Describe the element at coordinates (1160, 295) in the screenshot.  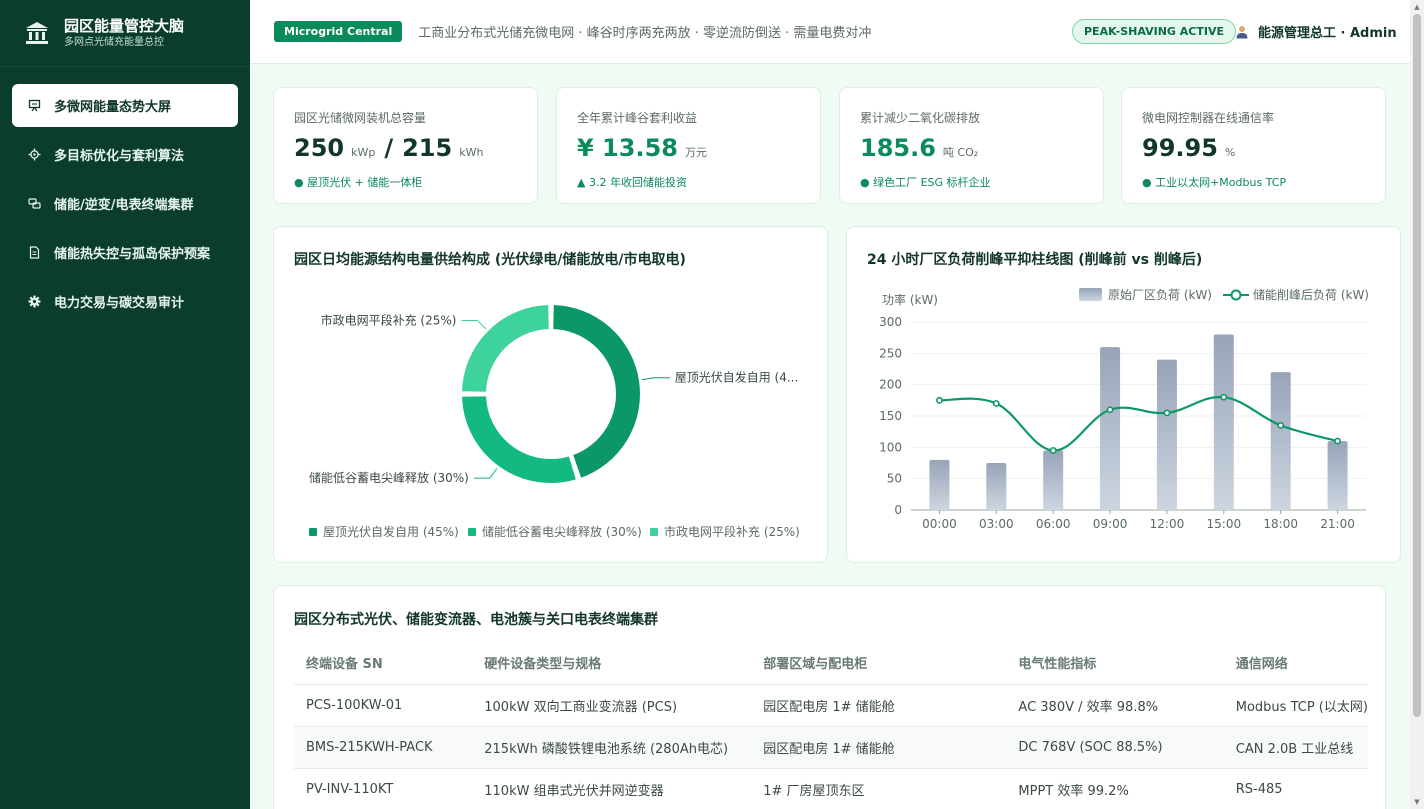
I see `legend-label: 原始厂区负荷 (kW)` at that location.